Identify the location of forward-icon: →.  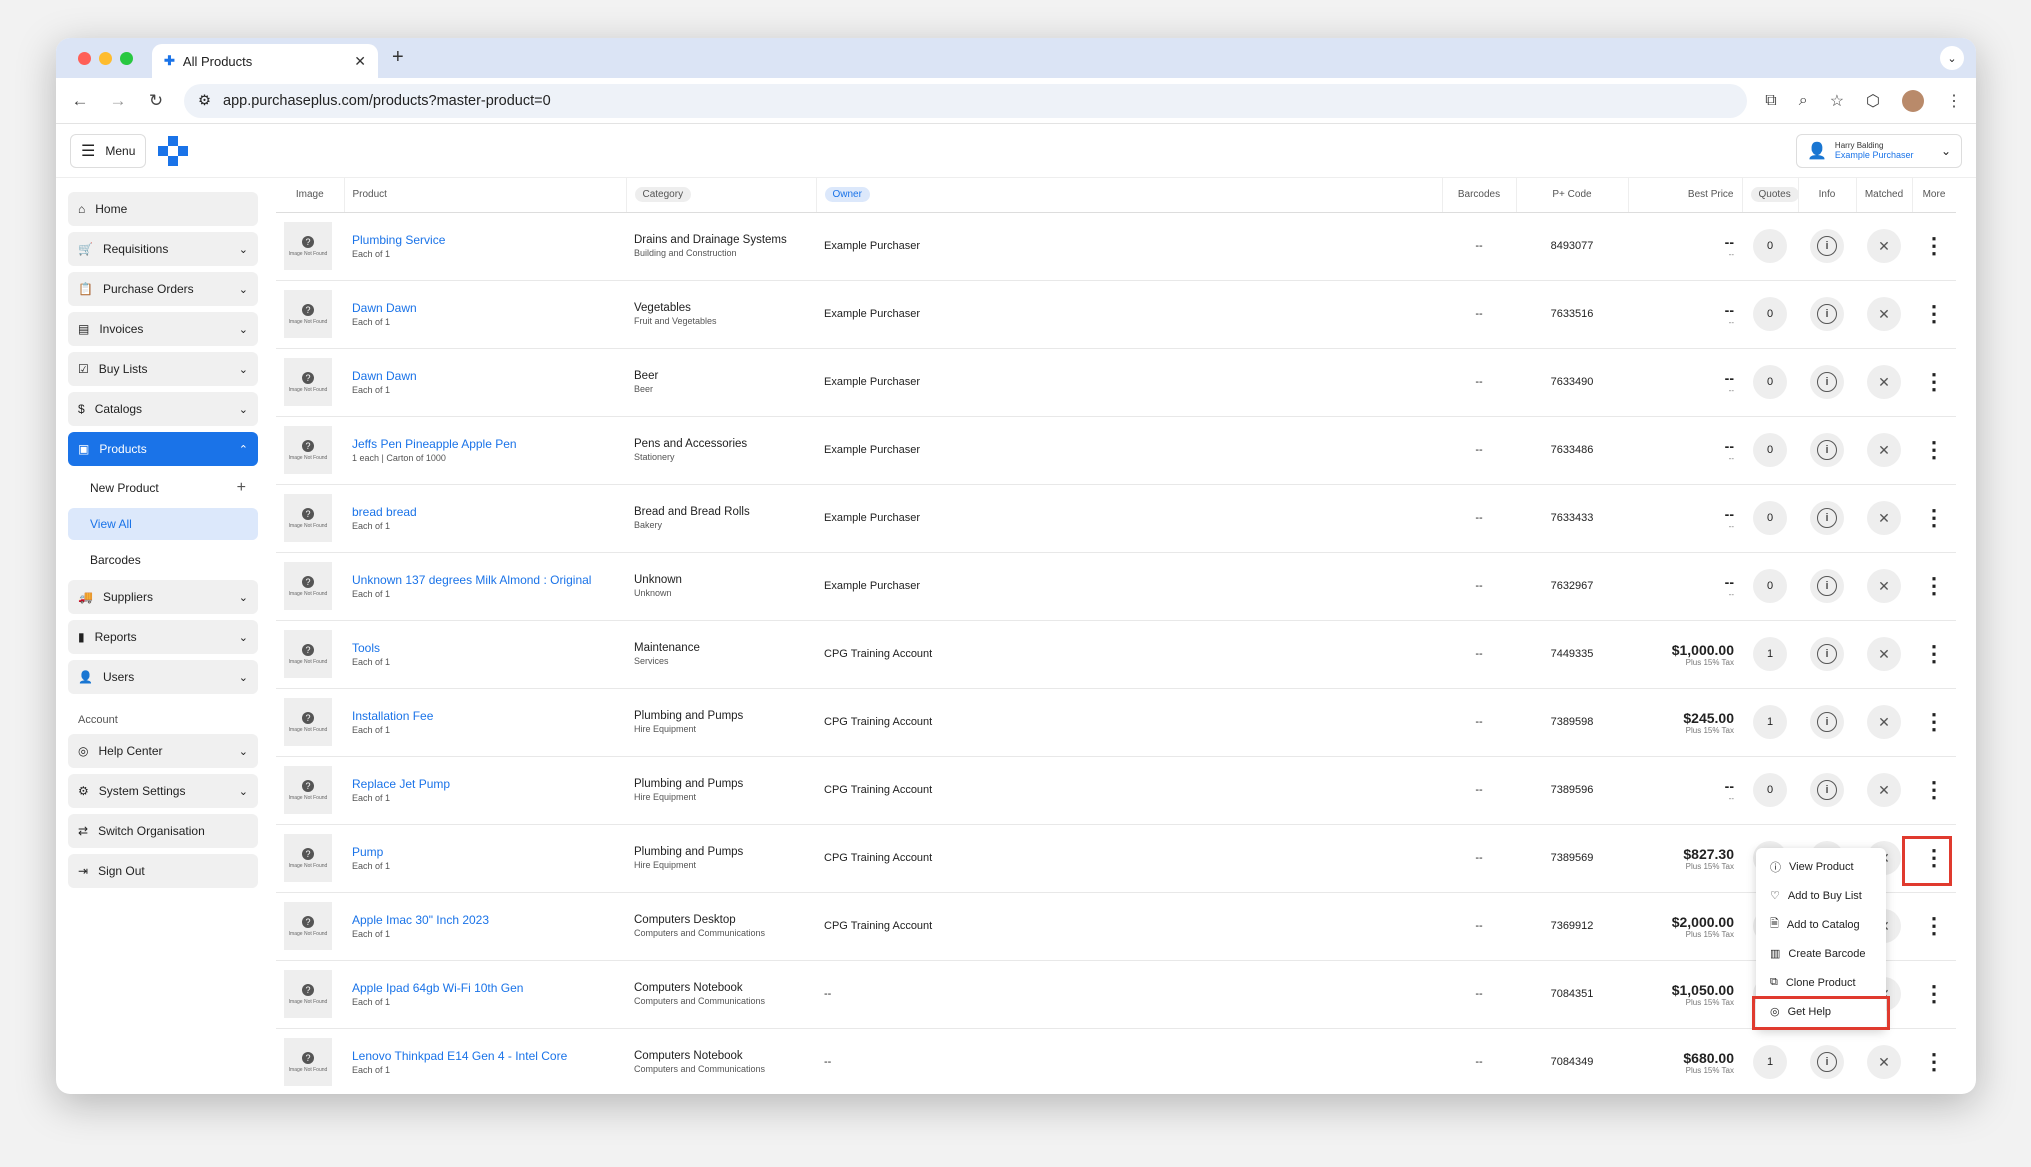
(118, 101).